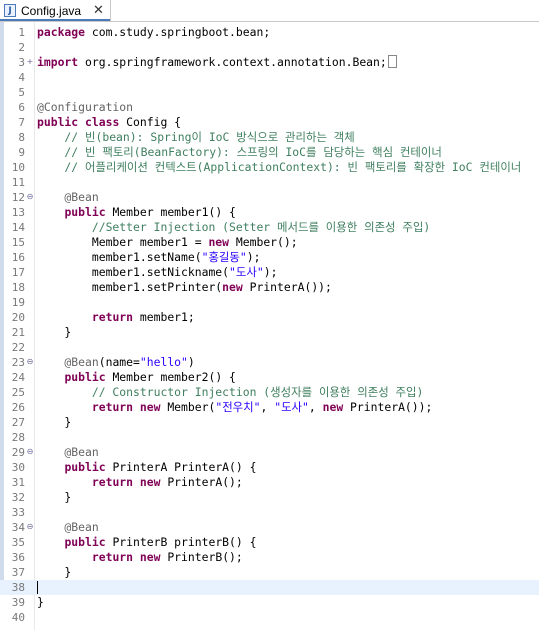 The image size is (539, 630). Describe the element at coordinates (18, 227) in the screenshot. I see `line-number: 14` at that location.